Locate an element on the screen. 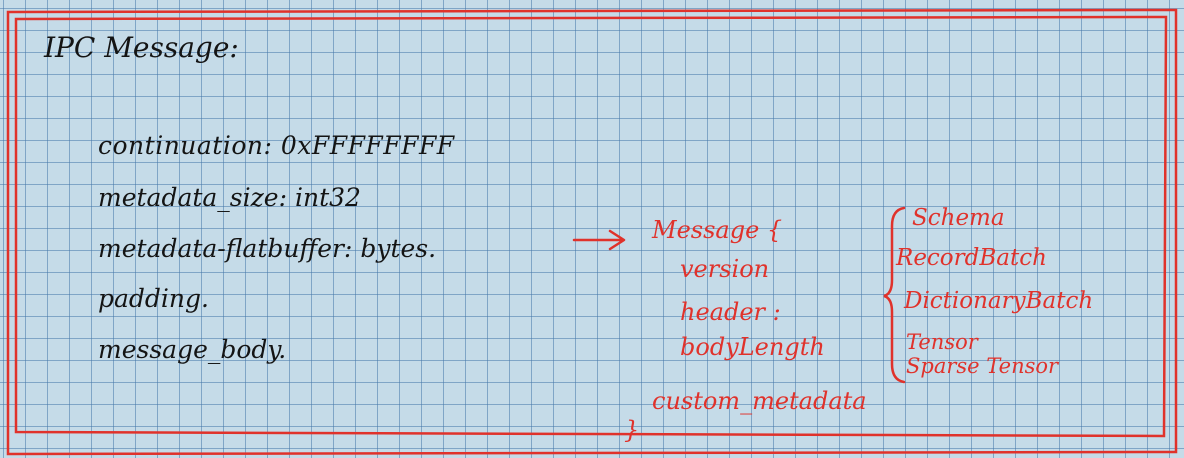 The width and height of the screenshot is (1184, 458). message-field-custom-metadata: custom_metadata is located at coordinates (759, 401).